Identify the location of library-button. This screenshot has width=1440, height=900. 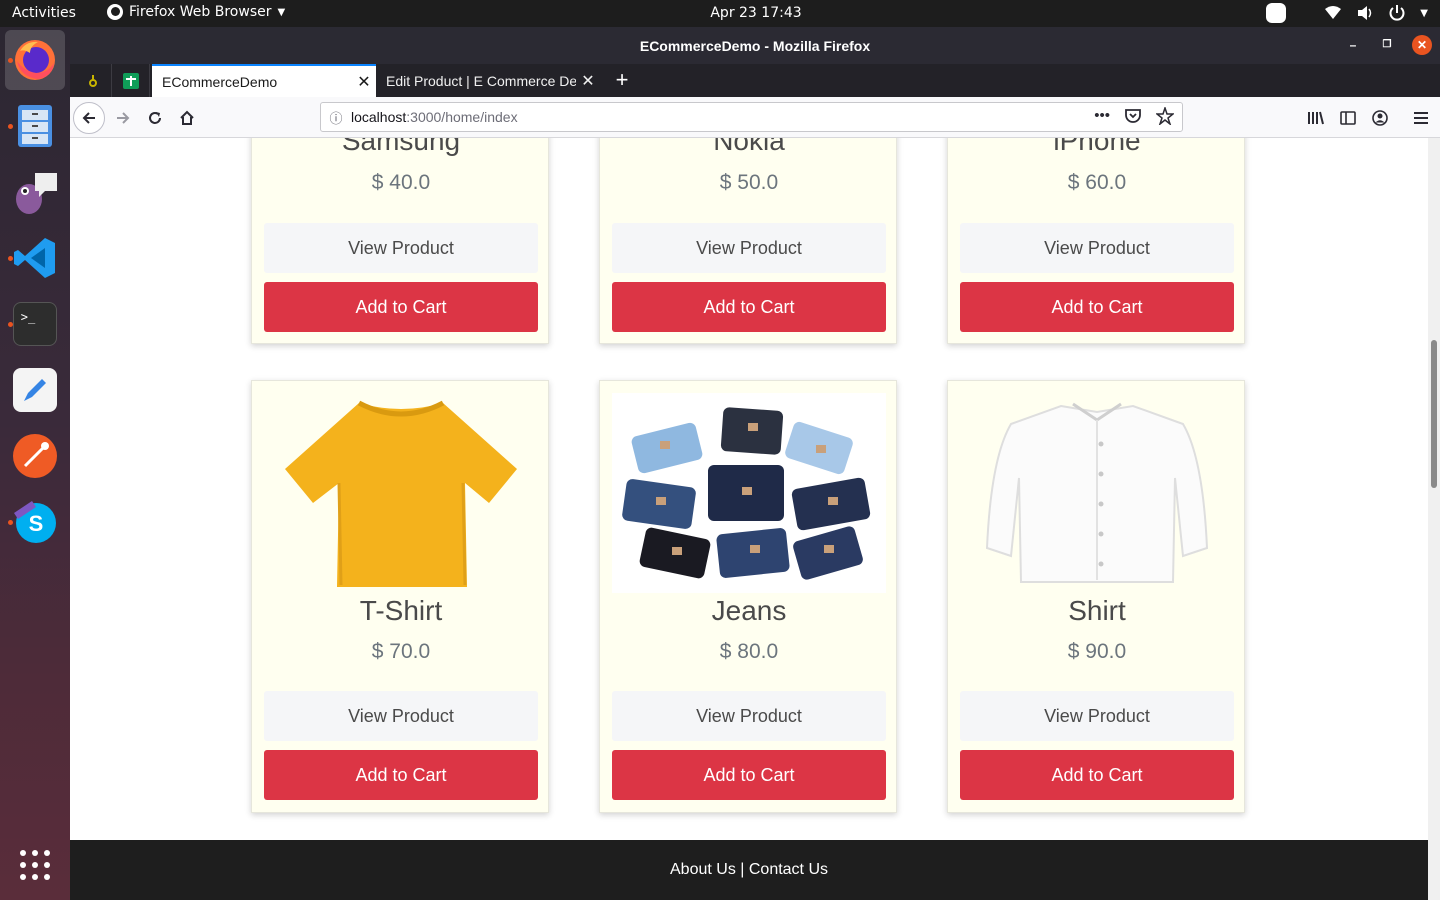
(1316, 118).